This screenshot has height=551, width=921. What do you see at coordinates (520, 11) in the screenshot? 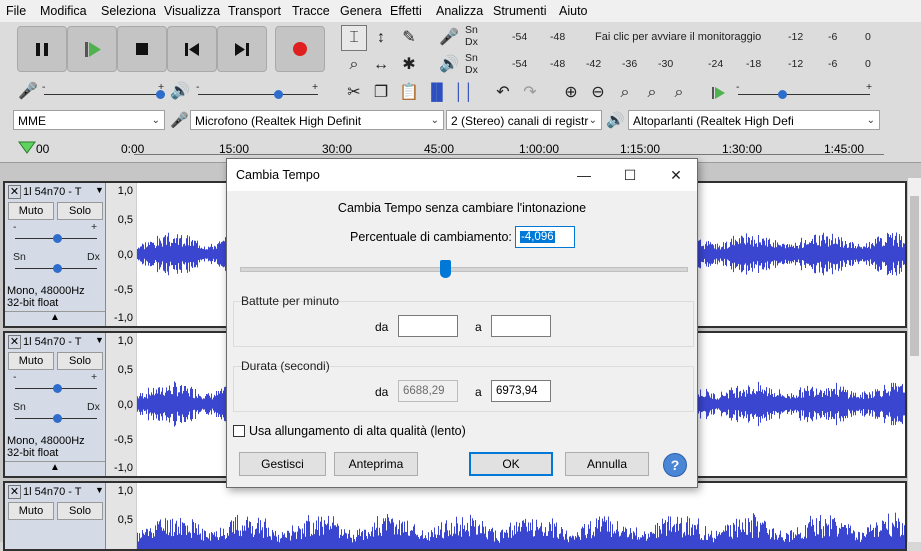
I see `menu-tools: Strumenti` at bounding box center [520, 11].